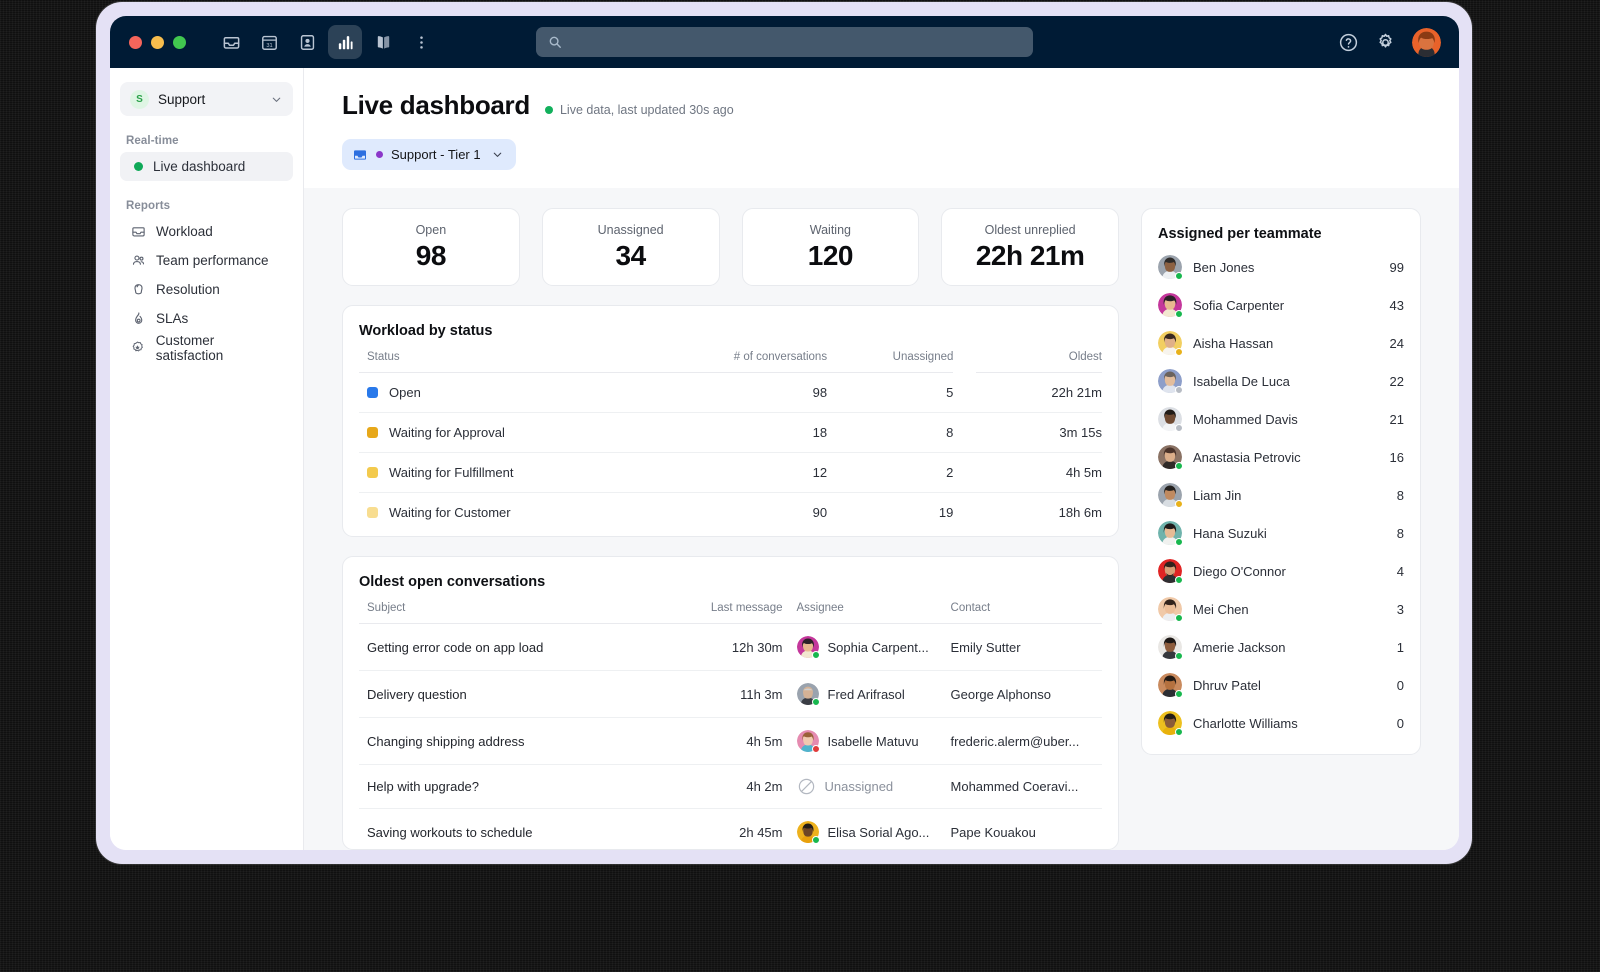 The width and height of the screenshot is (1600, 972). What do you see at coordinates (135, 42) in the screenshot?
I see `close-window-button` at bounding box center [135, 42].